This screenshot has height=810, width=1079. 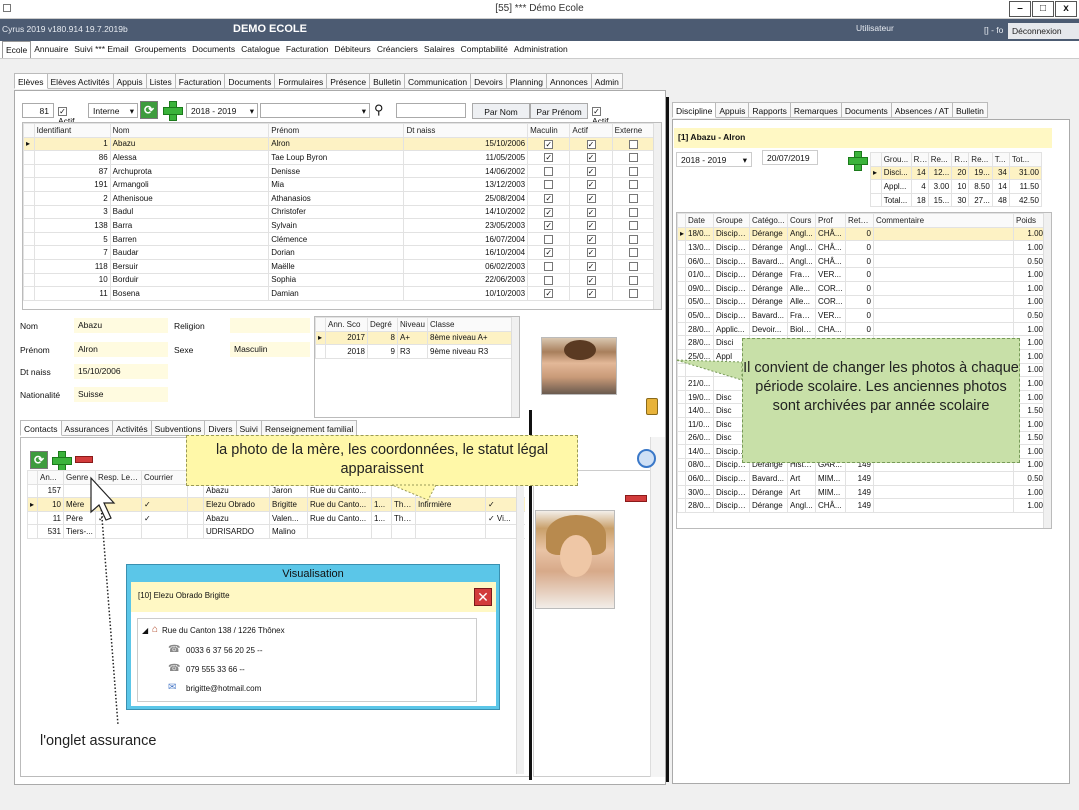 I want to click on callout-assurance: l'onglet assurance, so click(x=98, y=741).